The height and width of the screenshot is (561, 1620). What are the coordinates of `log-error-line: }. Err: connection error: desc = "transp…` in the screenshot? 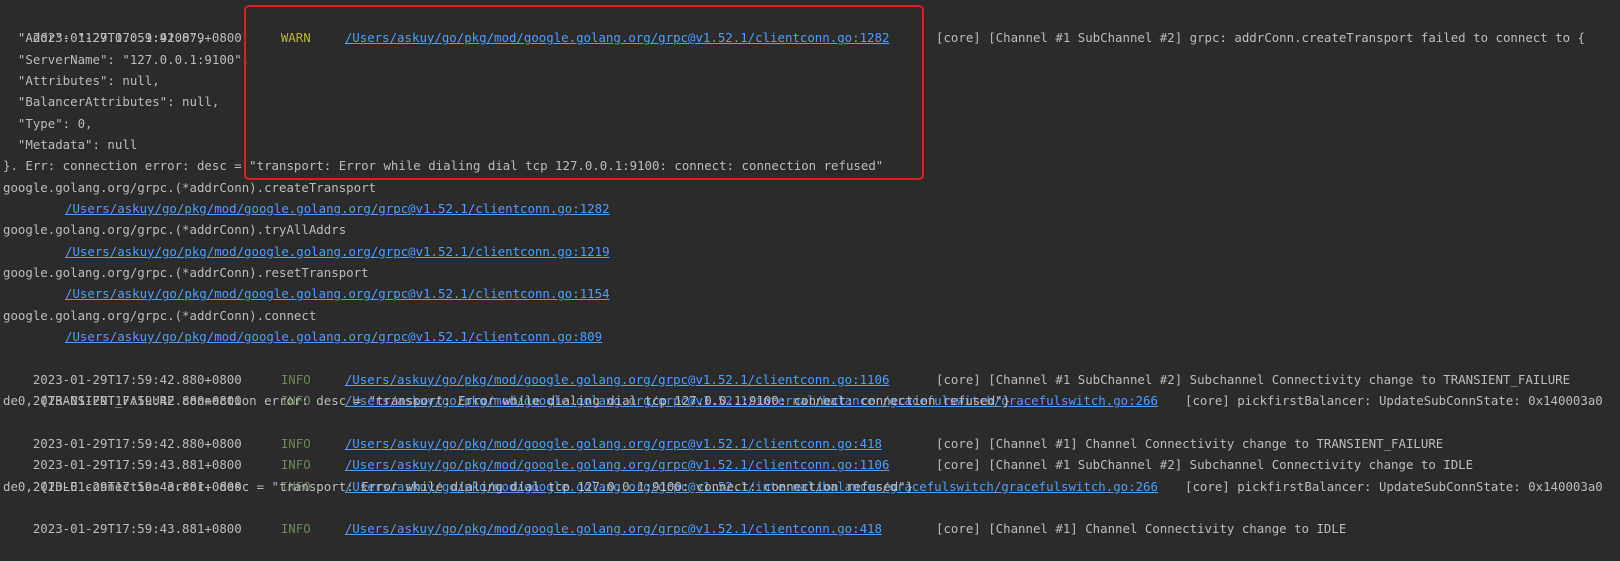 It's located at (443, 166).